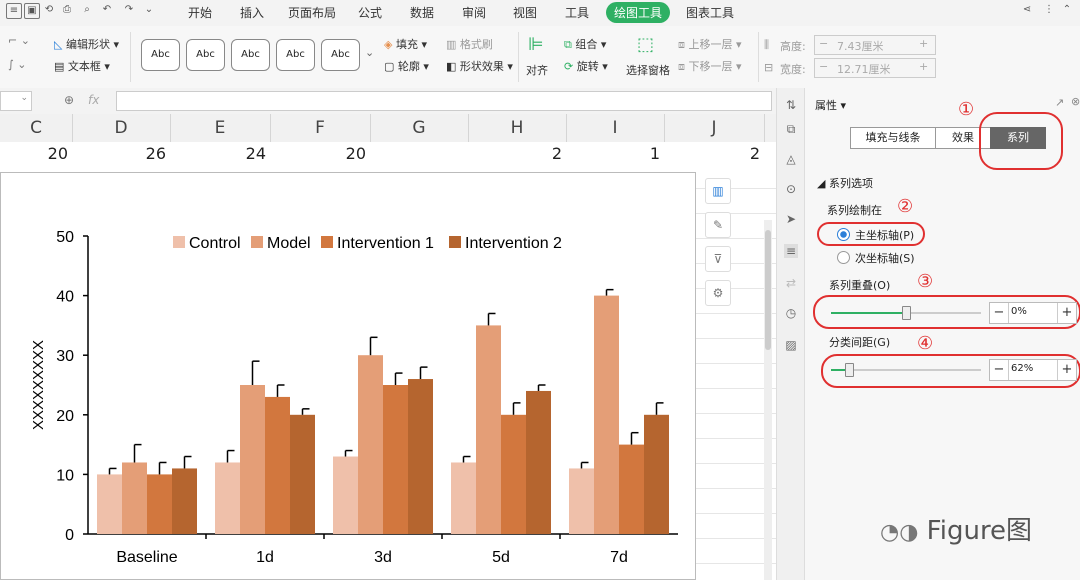 The height and width of the screenshot is (583, 1080). What do you see at coordinates (791, 283) in the screenshot?
I see `transfer-icon: ⇄` at bounding box center [791, 283].